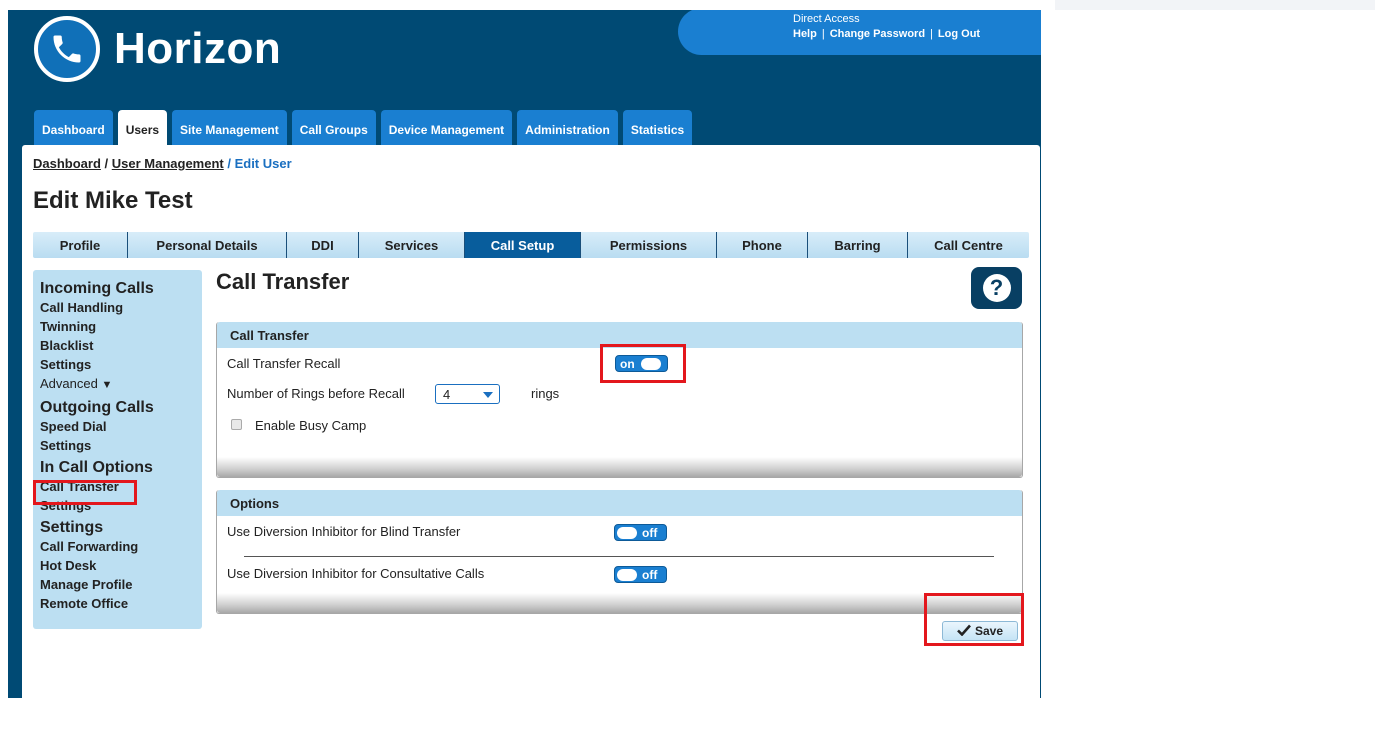  Describe the element at coordinates (113, 200) in the screenshot. I see `page-title: Edit Mike Test` at that location.